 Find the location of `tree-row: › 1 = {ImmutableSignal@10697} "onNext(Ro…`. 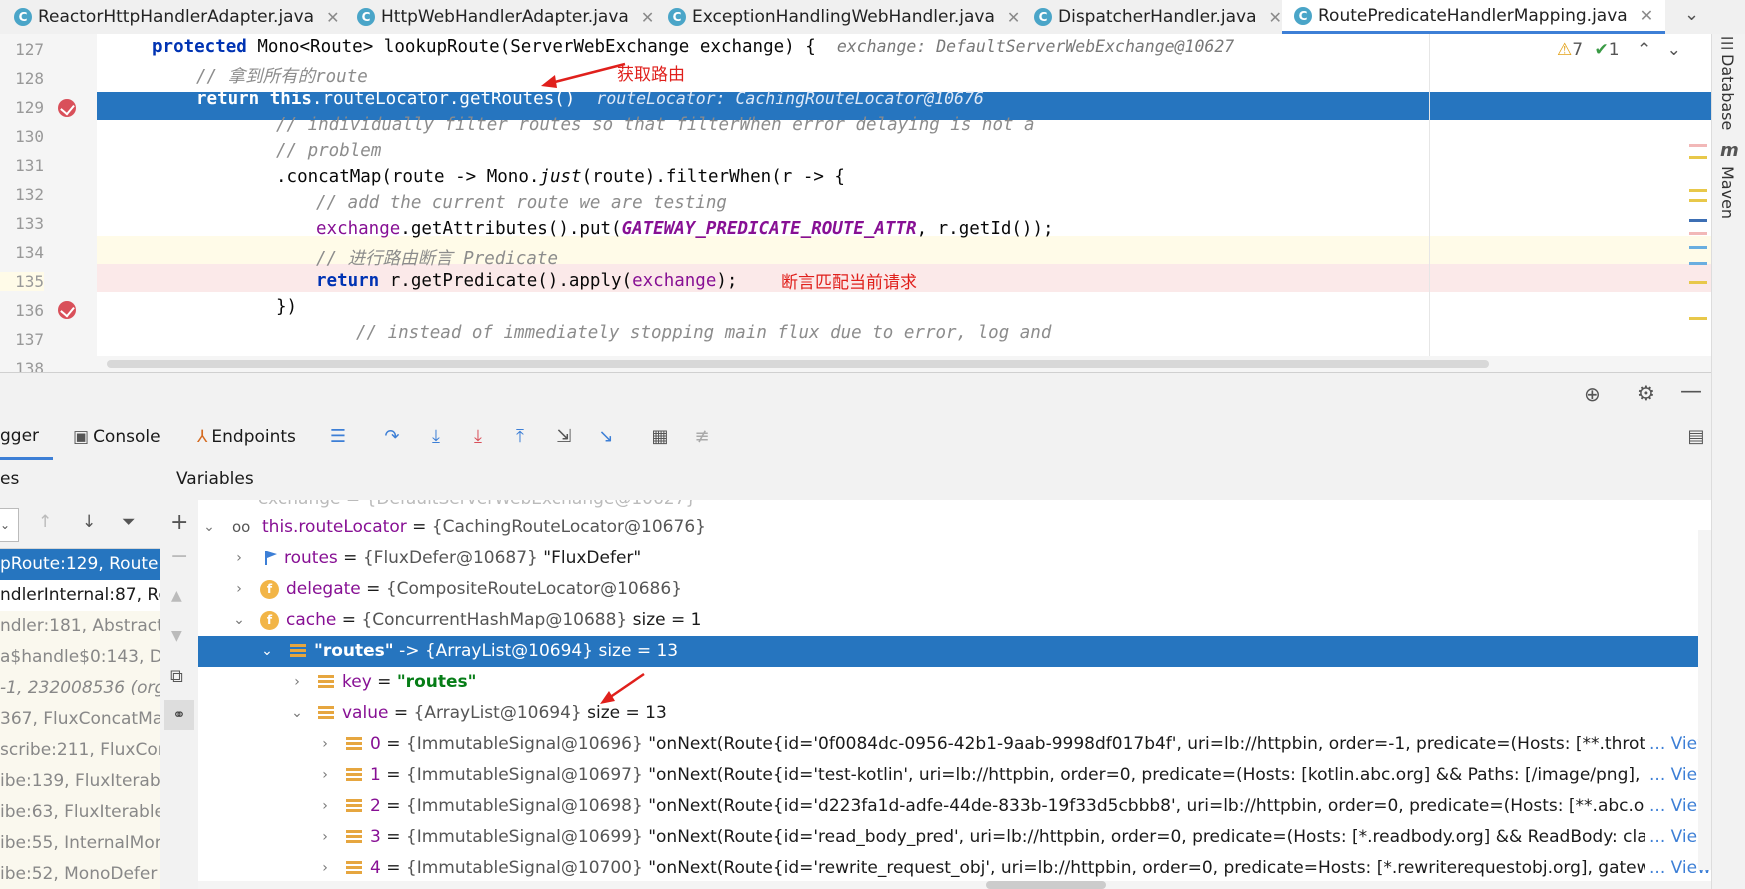

tree-row: › 1 = {ImmutableSignal@10697} "onNext(Ro… is located at coordinates (954, 775).